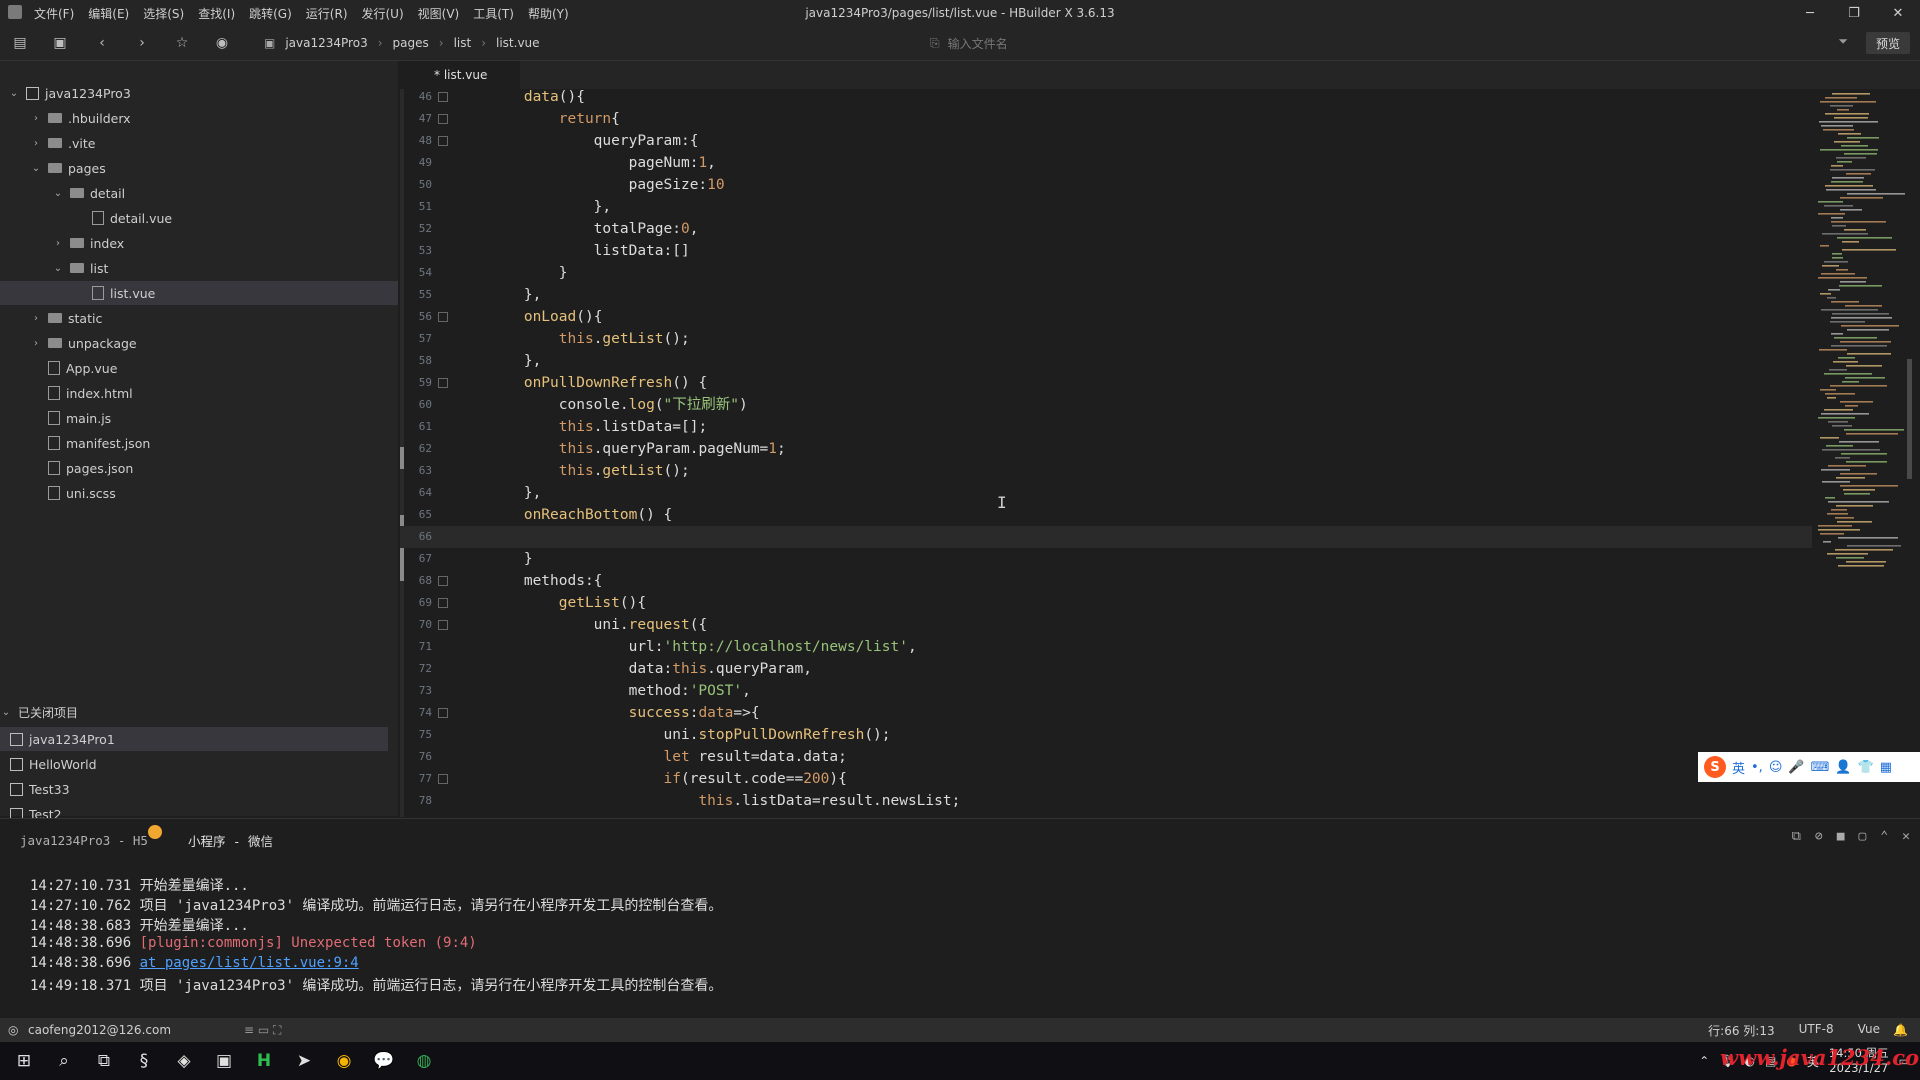 The image size is (1920, 1080). What do you see at coordinates (1909, 419) in the screenshot?
I see `vertical-scrollbar` at bounding box center [1909, 419].